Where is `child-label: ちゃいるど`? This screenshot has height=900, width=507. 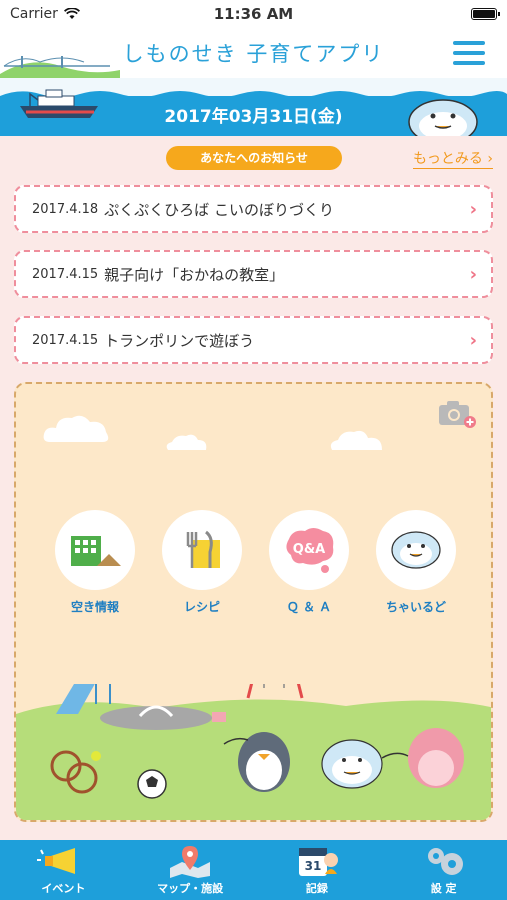 child-label: ちゃいるど is located at coordinates (415, 607).